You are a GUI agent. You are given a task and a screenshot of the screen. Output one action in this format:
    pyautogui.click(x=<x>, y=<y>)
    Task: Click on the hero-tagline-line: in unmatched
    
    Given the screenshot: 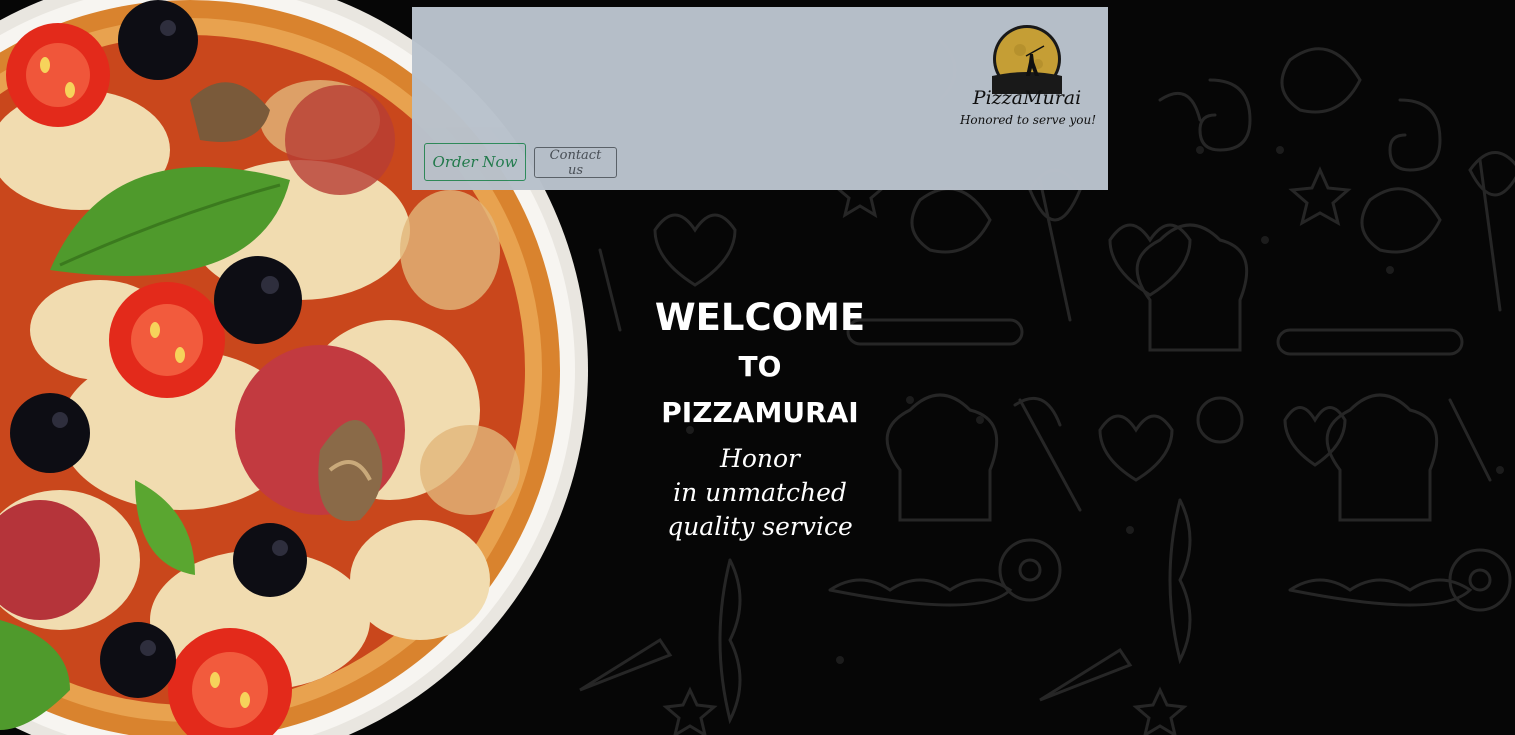 What is the action you would take?
    pyautogui.click(x=760, y=492)
    